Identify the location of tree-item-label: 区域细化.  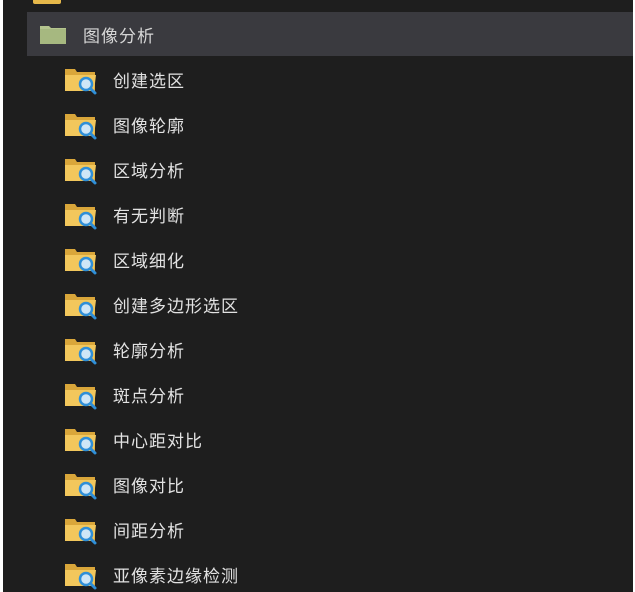
(149, 262).